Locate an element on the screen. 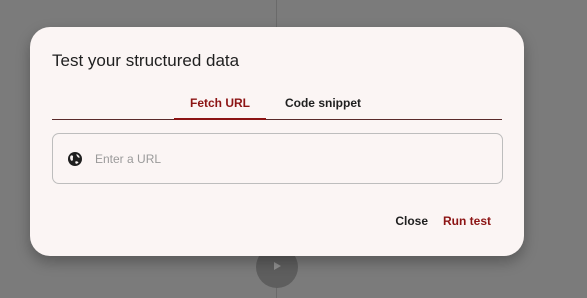 This screenshot has height=298, width=587. tab-bar: Fetch URL Code snippet is located at coordinates (277, 103).